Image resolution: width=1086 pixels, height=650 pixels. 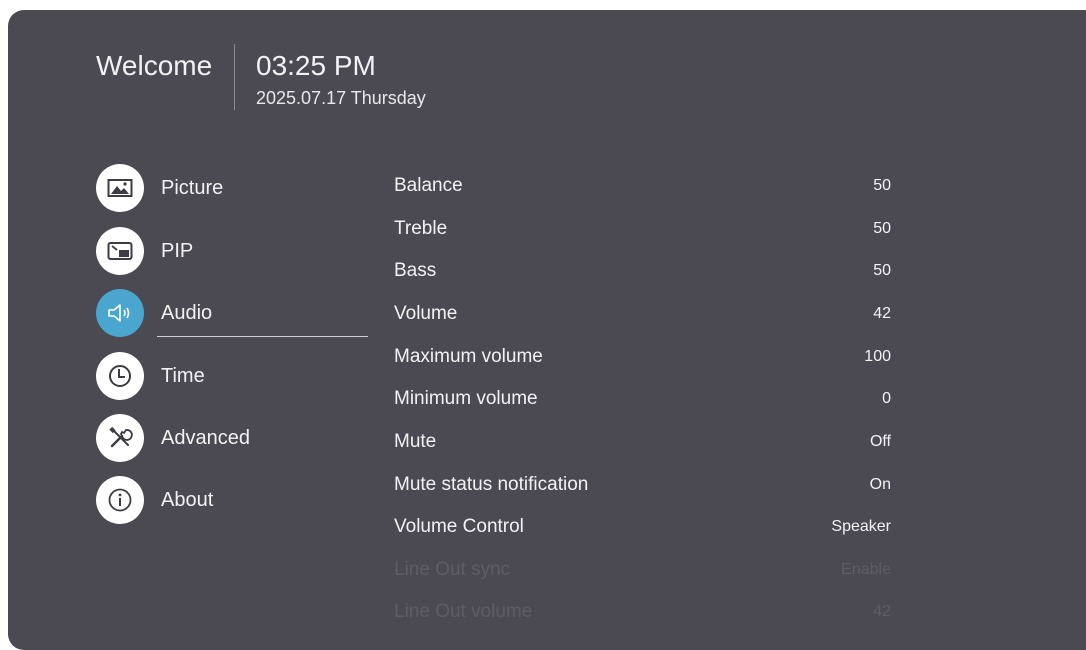 I want to click on picture-icon, so click(x=120, y=188).